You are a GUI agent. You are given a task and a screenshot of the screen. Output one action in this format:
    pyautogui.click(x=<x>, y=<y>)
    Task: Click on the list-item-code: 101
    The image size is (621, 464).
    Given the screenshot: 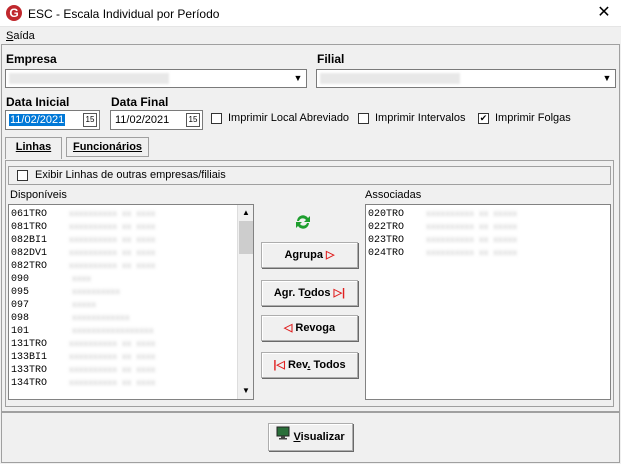 What is the action you would take?
    pyautogui.click(x=20, y=331)
    